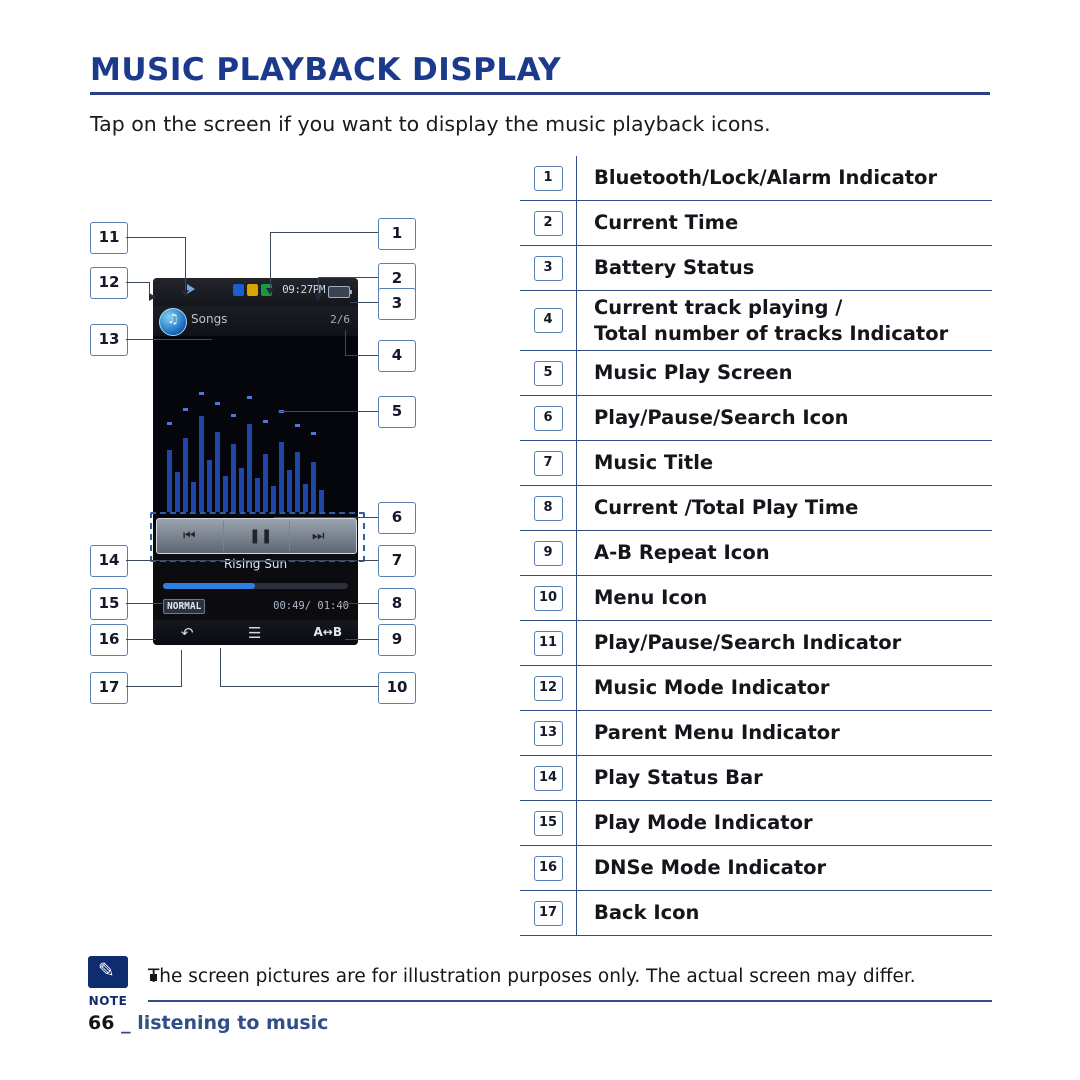 The image size is (1080, 1080). Describe the element at coordinates (712, 688) in the screenshot. I see `legend-label-12: Music Mode Indicator` at that location.